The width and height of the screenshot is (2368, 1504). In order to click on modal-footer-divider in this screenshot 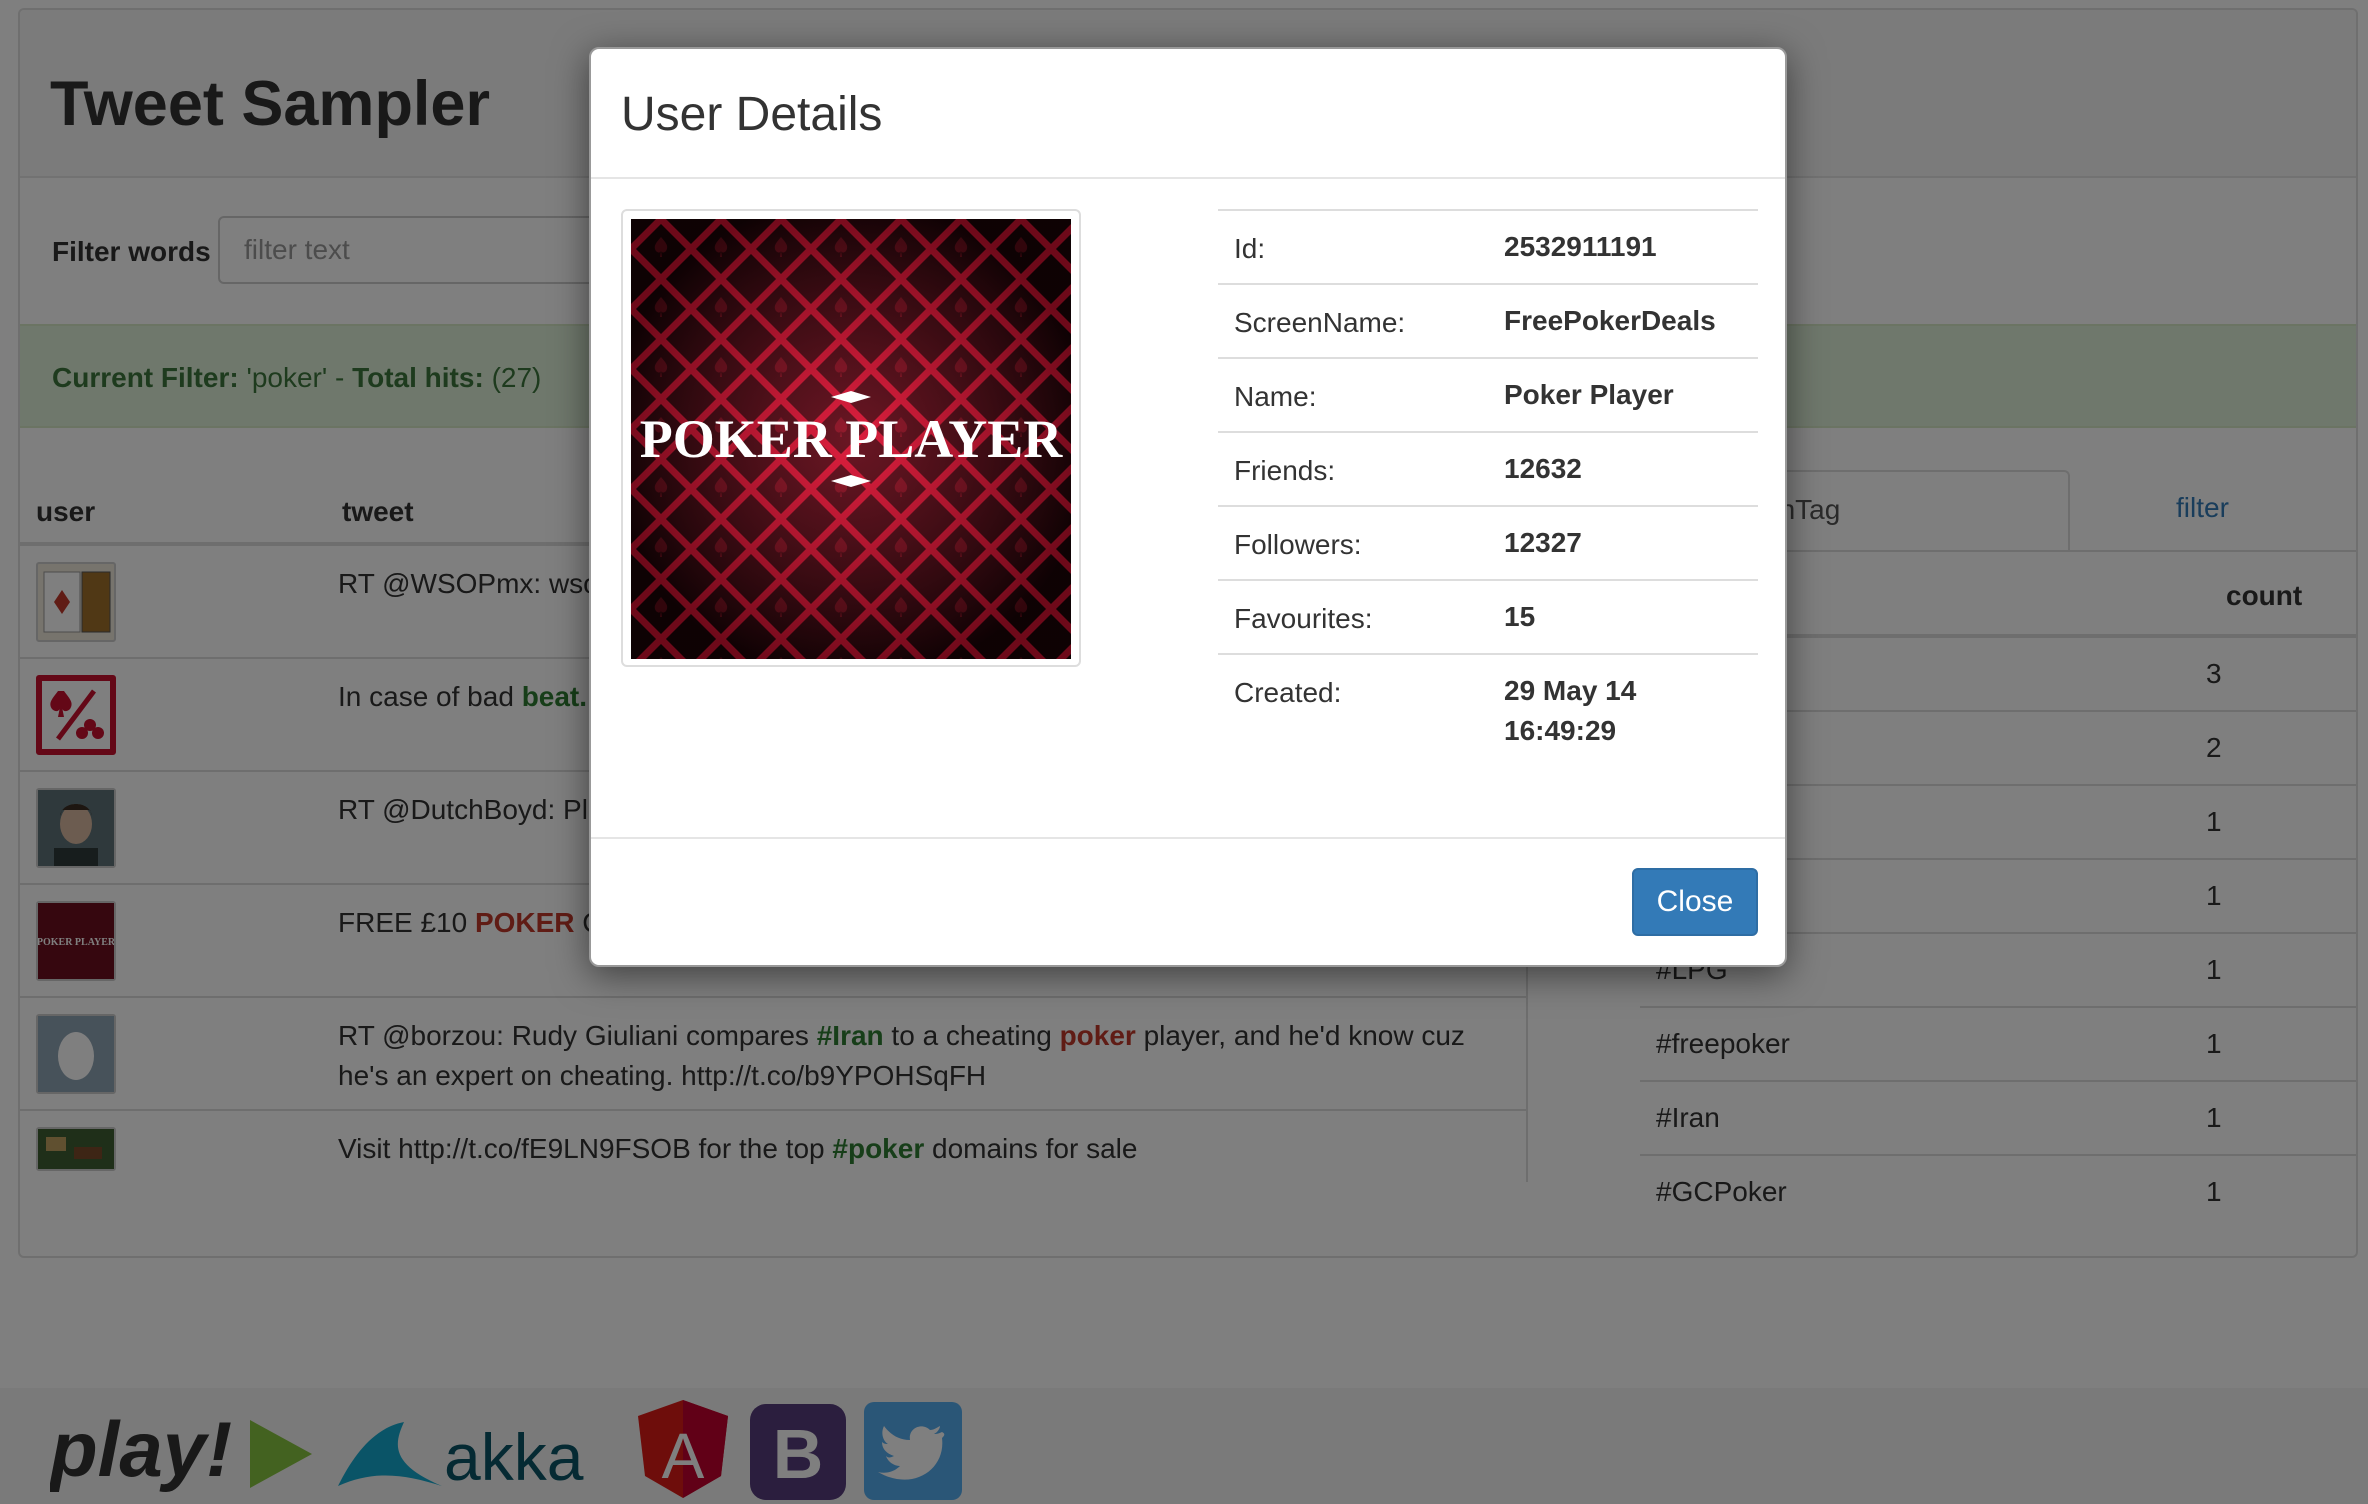, I will do `click(1188, 838)`.